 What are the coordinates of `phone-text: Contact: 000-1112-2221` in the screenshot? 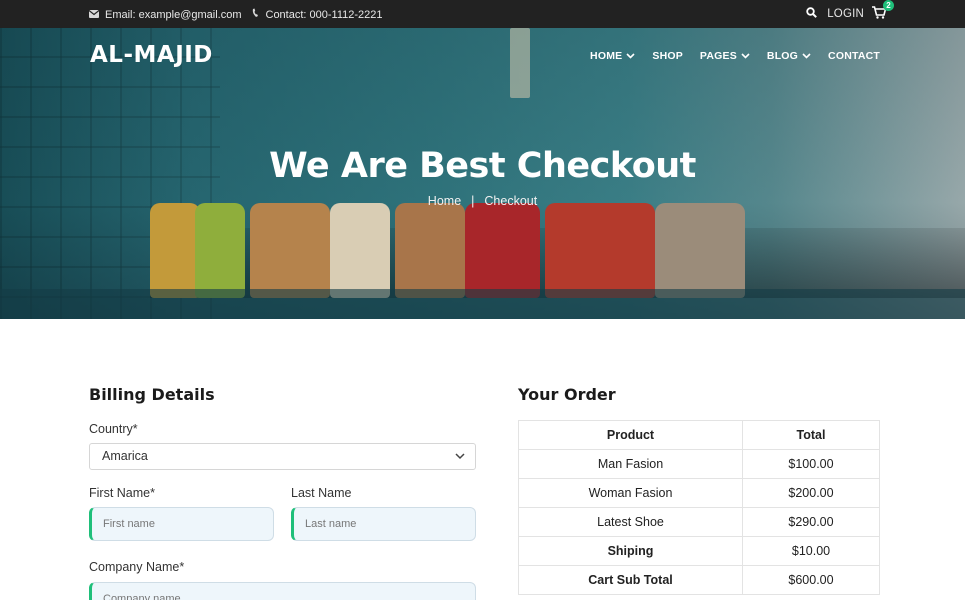 It's located at (324, 15).